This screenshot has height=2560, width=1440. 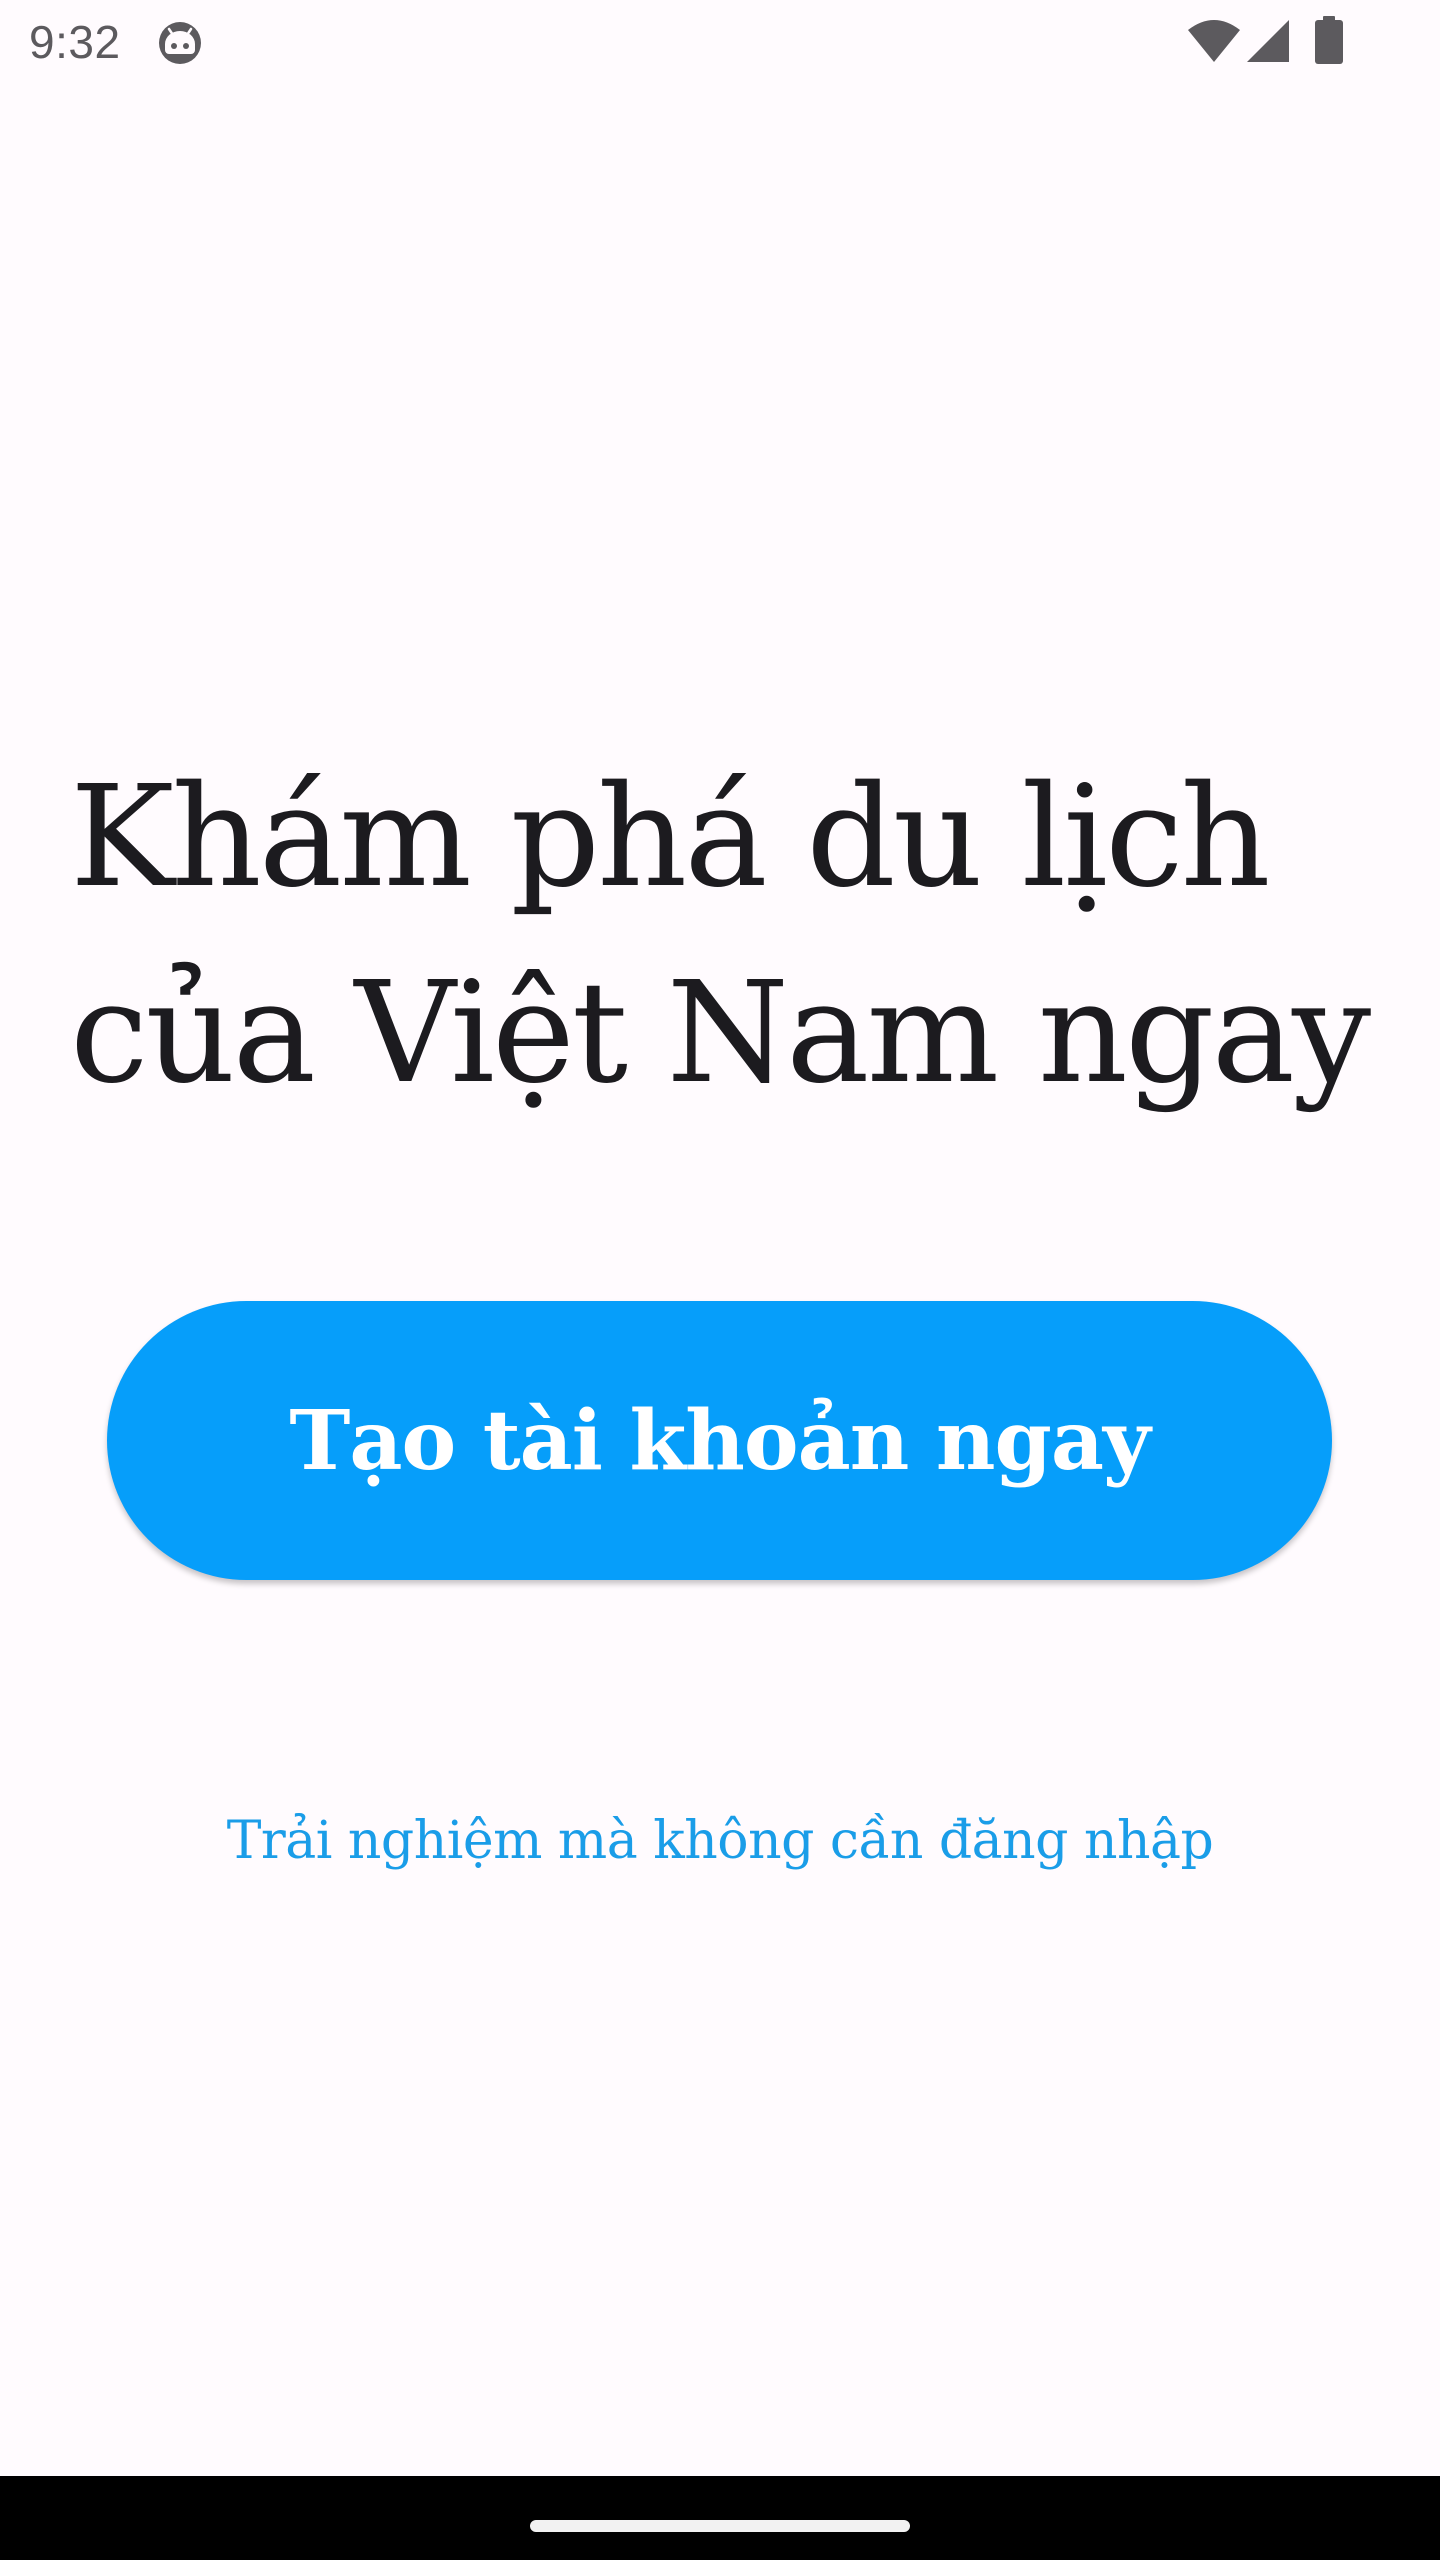 What do you see at coordinates (720, 1841) in the screenshot?
I see `continue-without-login-link: Trải nghiệm mà không cần đăng nhập` at bounding box center [720, 1841].